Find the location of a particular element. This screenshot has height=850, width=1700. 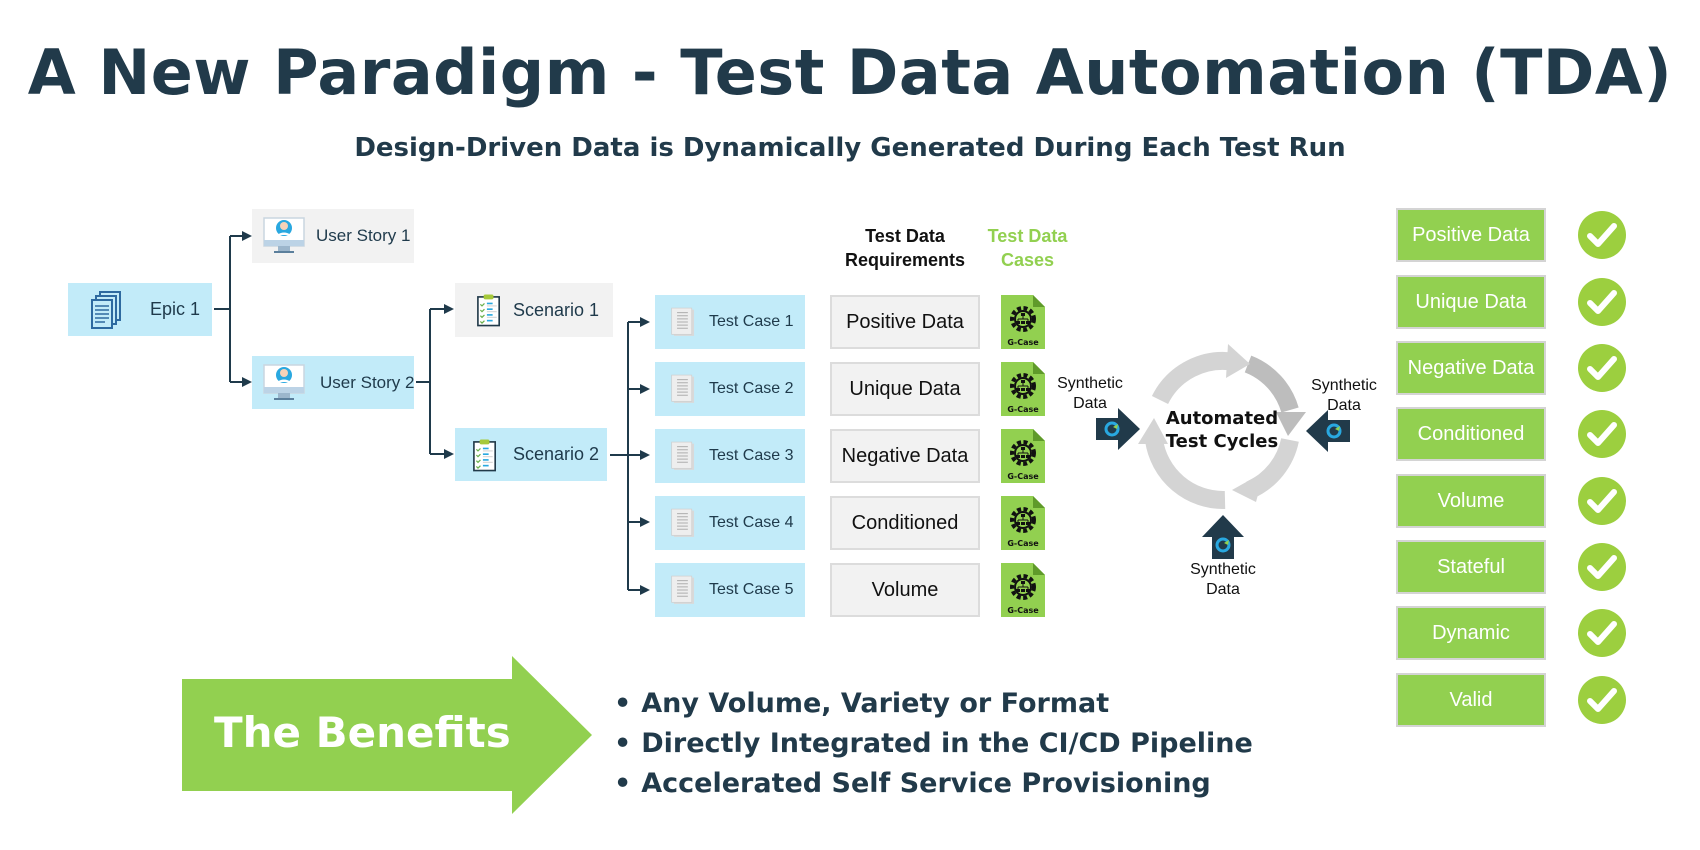

outcome-label: Negative Data is located at coordinates (1471, 367).